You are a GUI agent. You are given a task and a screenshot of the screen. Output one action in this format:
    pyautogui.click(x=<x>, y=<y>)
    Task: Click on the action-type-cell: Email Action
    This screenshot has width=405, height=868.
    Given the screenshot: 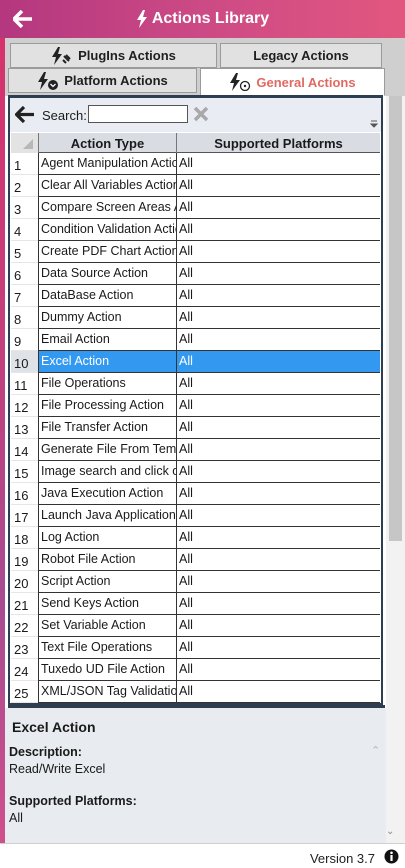 What is the action you would take?
    pyautogui.click(x=107, y=340)
    